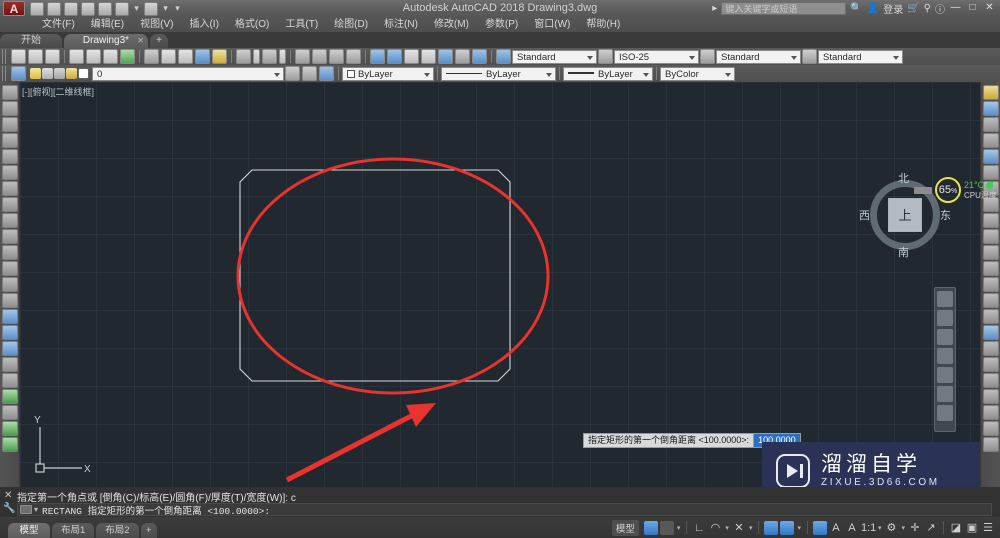 The image size is (1000, 538). Describe the element at coordinates (940, 8) in the screenshot. I see `help-icon: ⓘ` at that location.